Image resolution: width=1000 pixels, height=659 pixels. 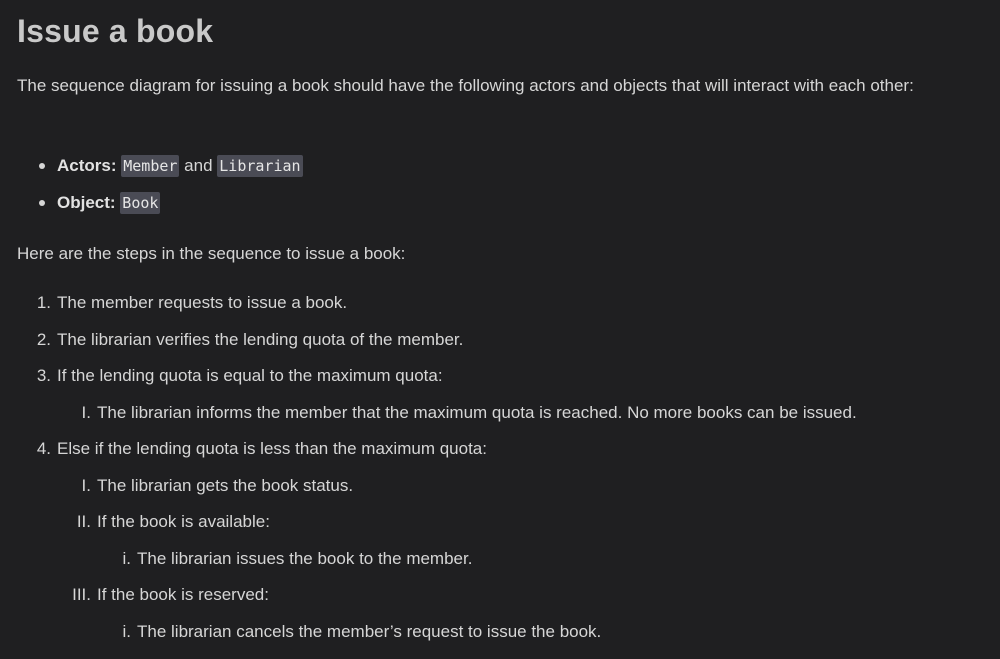 I want to click on list-item-text: The librarian gets the book status., so click(x=225, y=485).